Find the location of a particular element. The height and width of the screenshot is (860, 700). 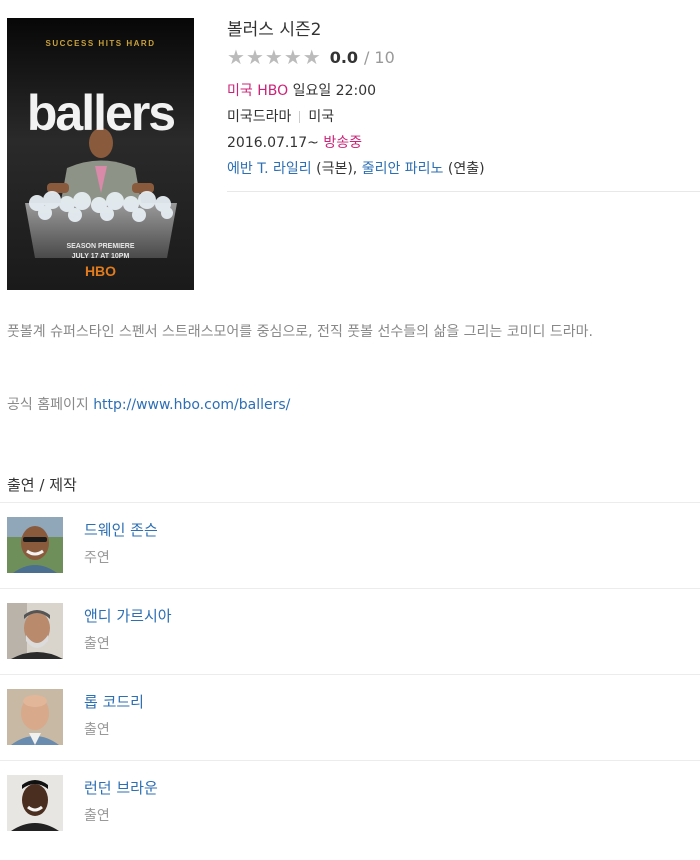

genre-line: 미국드라마 미국 is located at coordinates (463, 117).